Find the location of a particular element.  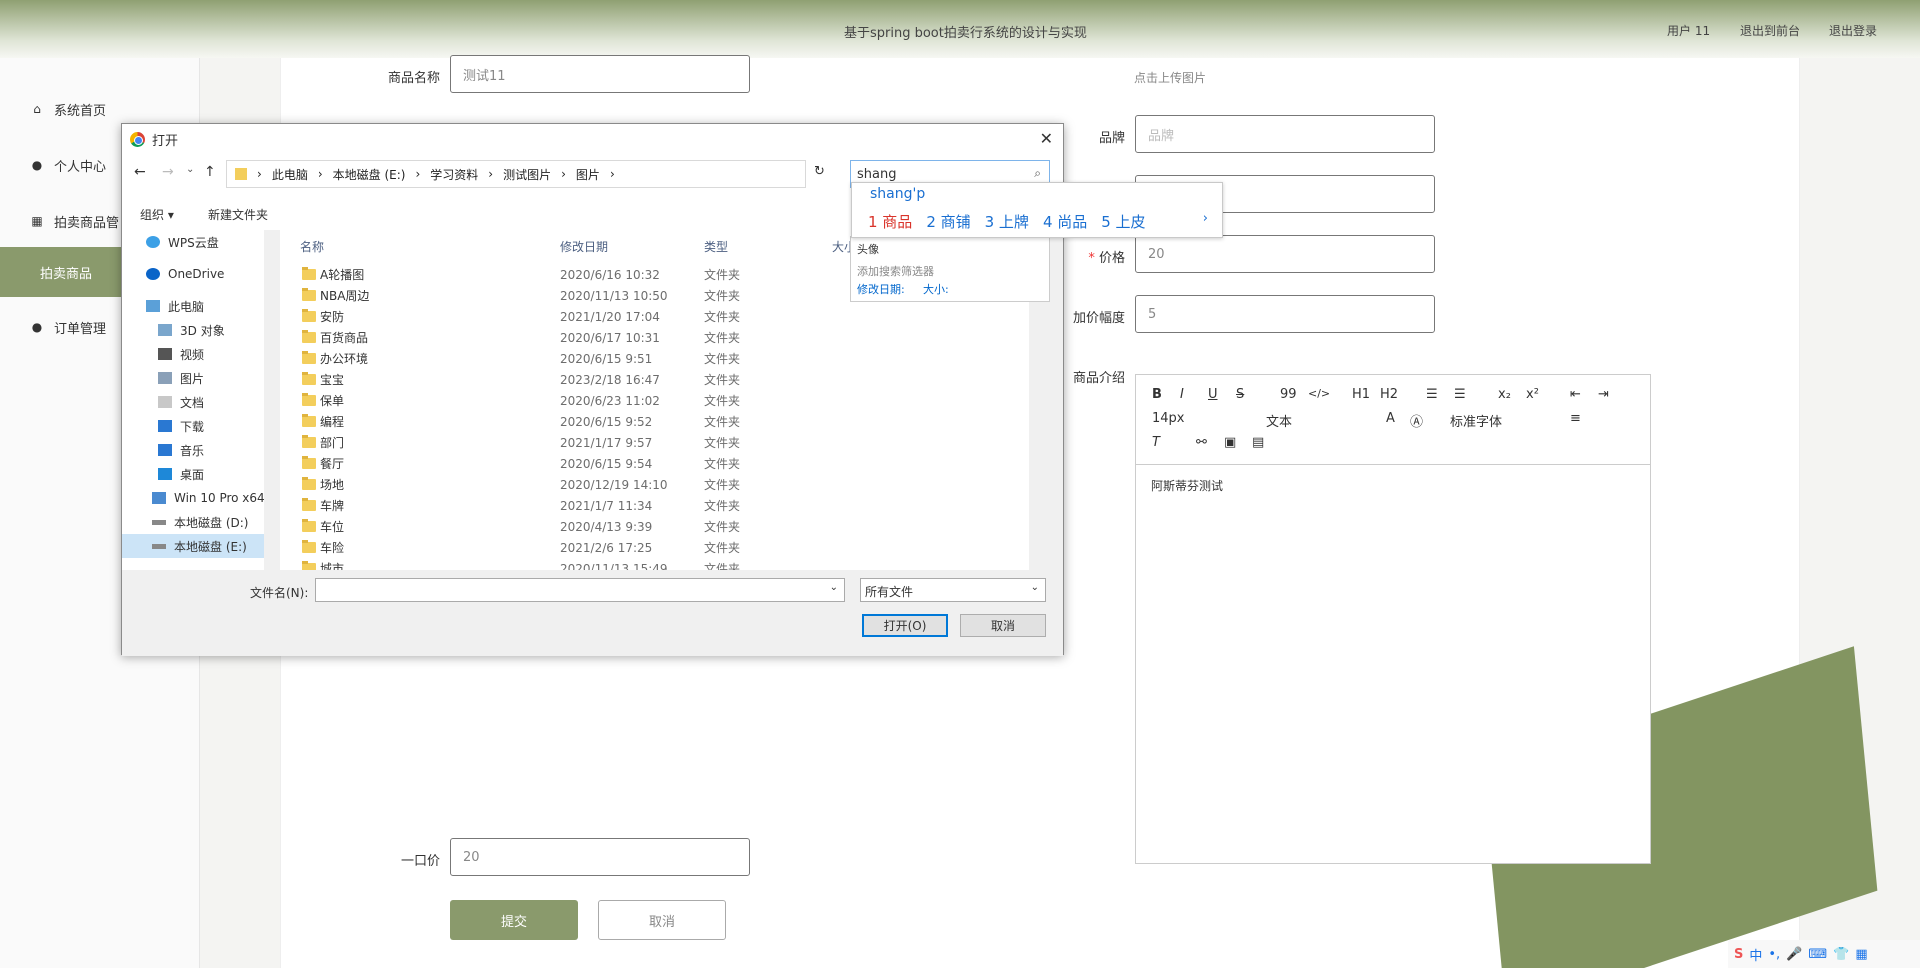

font-color-icon: A is located at coordinates (1390, 418).